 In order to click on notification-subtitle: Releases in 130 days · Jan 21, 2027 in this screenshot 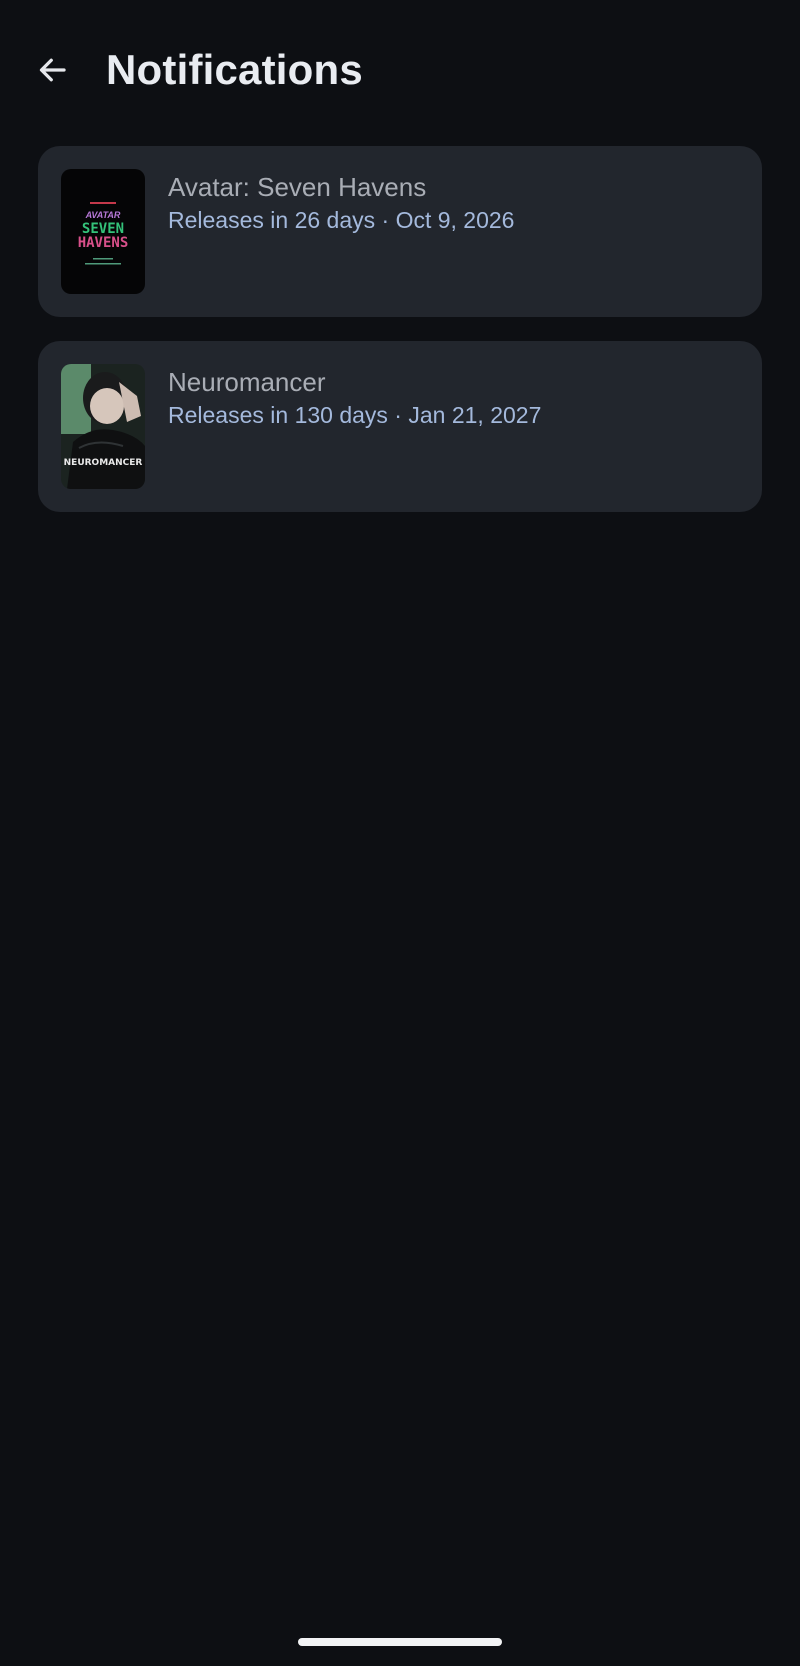, I will do `click(355, 415)`.